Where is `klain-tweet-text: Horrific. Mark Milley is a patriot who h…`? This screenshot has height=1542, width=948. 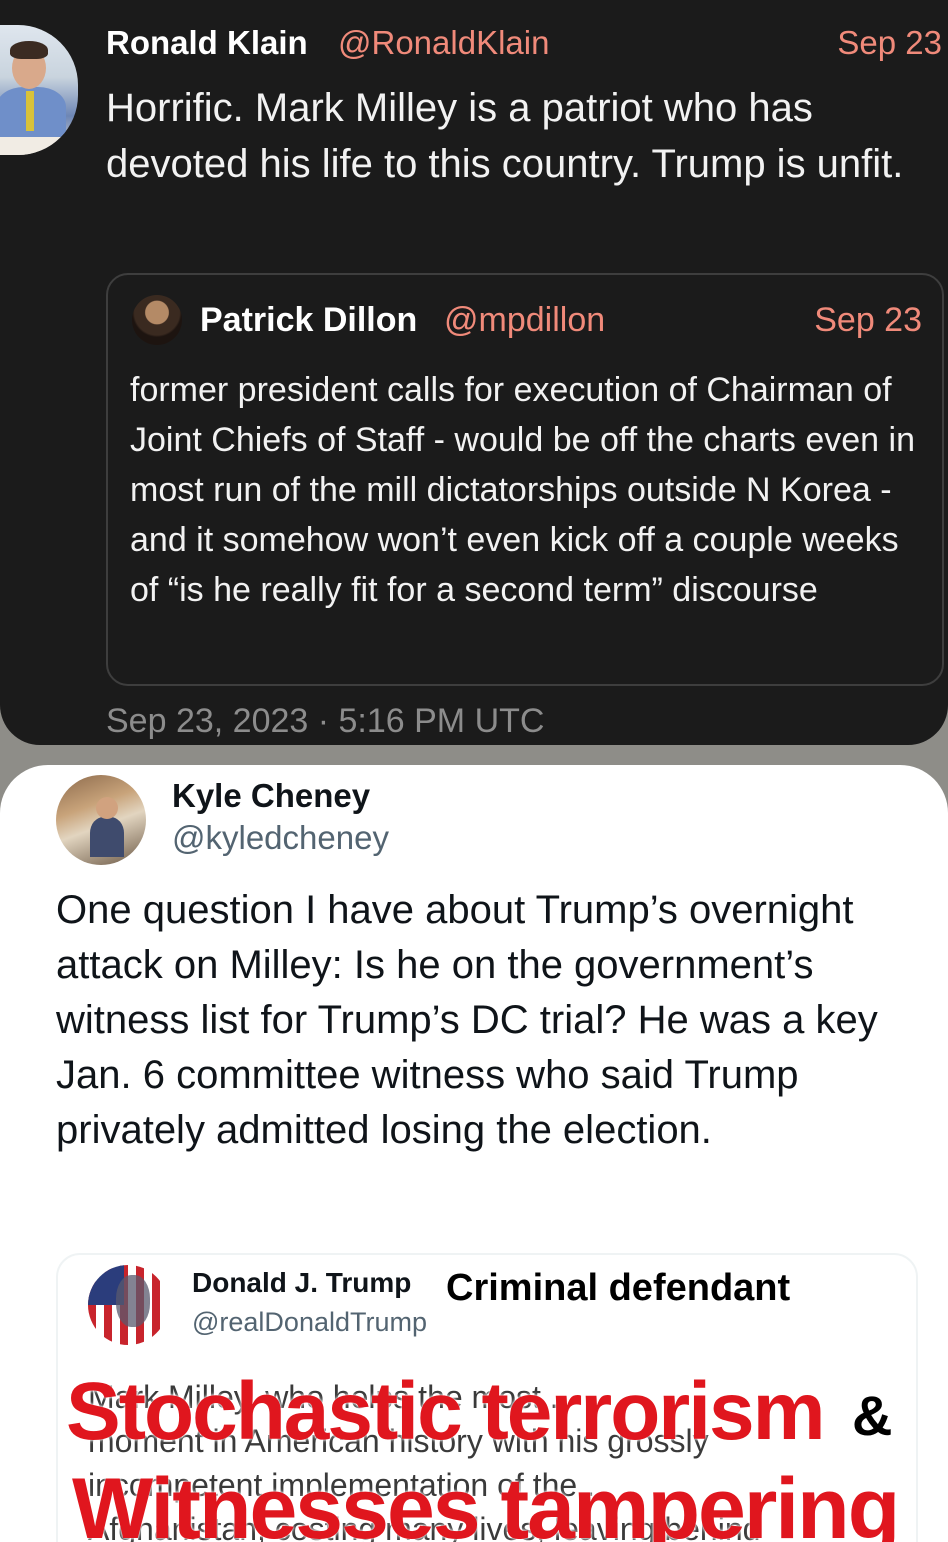 klain-tweet-text: Horrific. Mark Milley is a patriot who h… is located at coordinates (505, 136).